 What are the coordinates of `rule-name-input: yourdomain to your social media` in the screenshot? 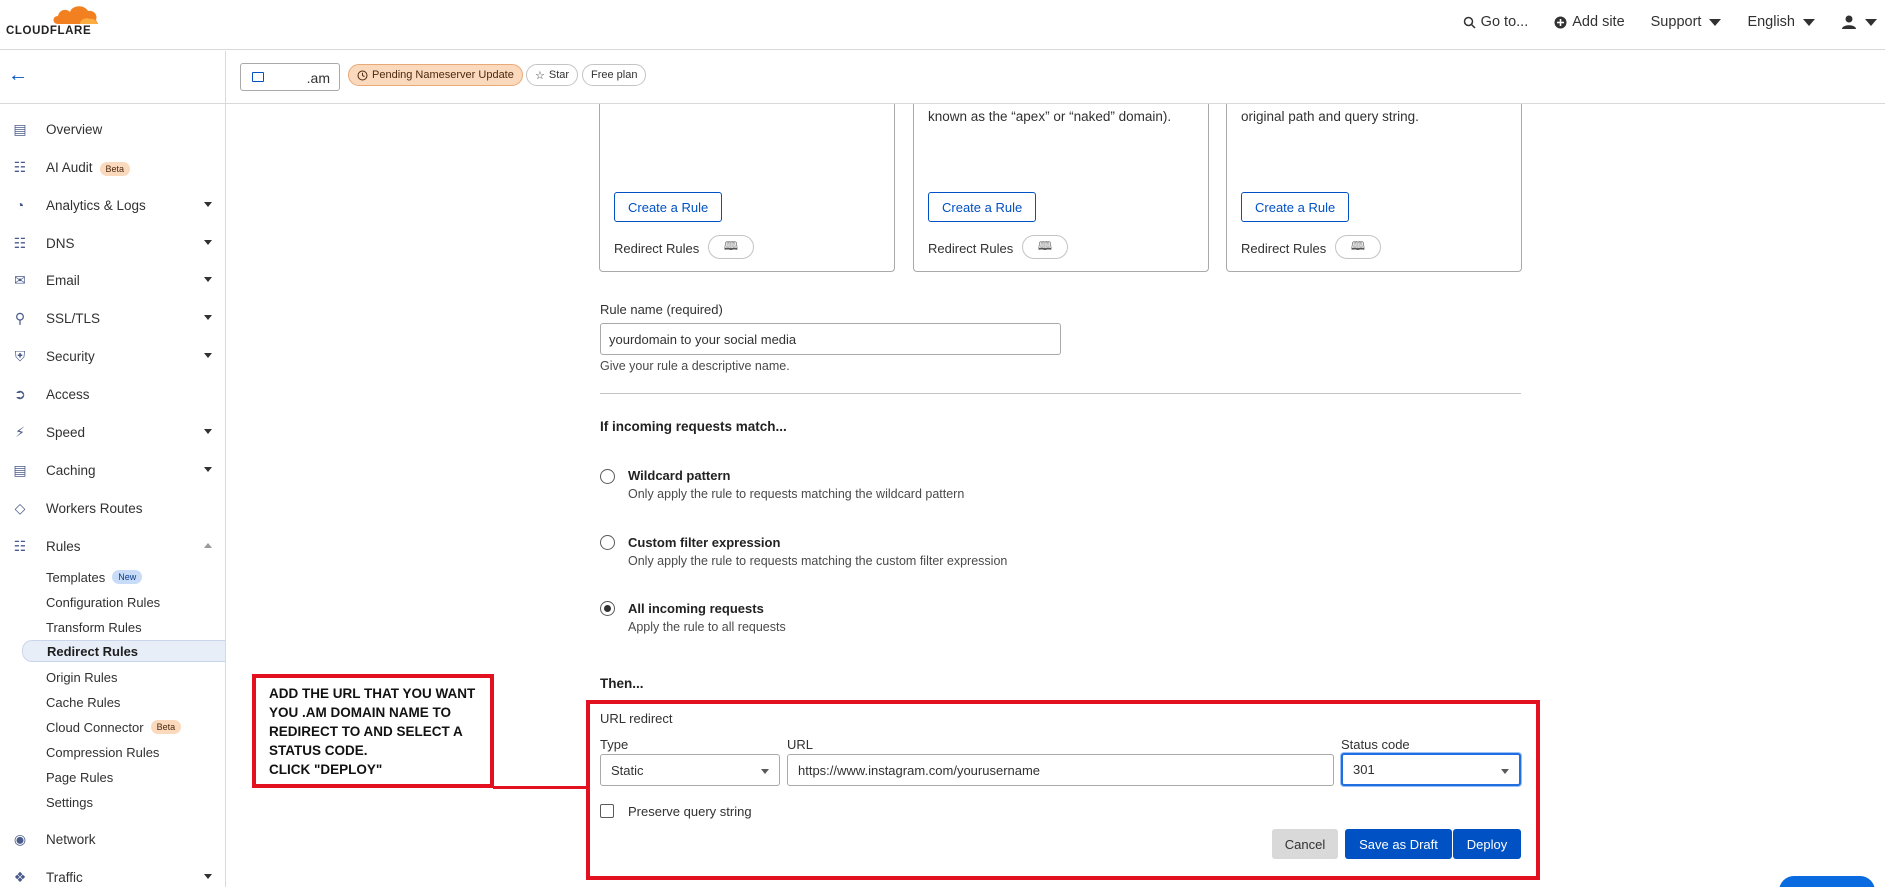 It's located at (830, 339).